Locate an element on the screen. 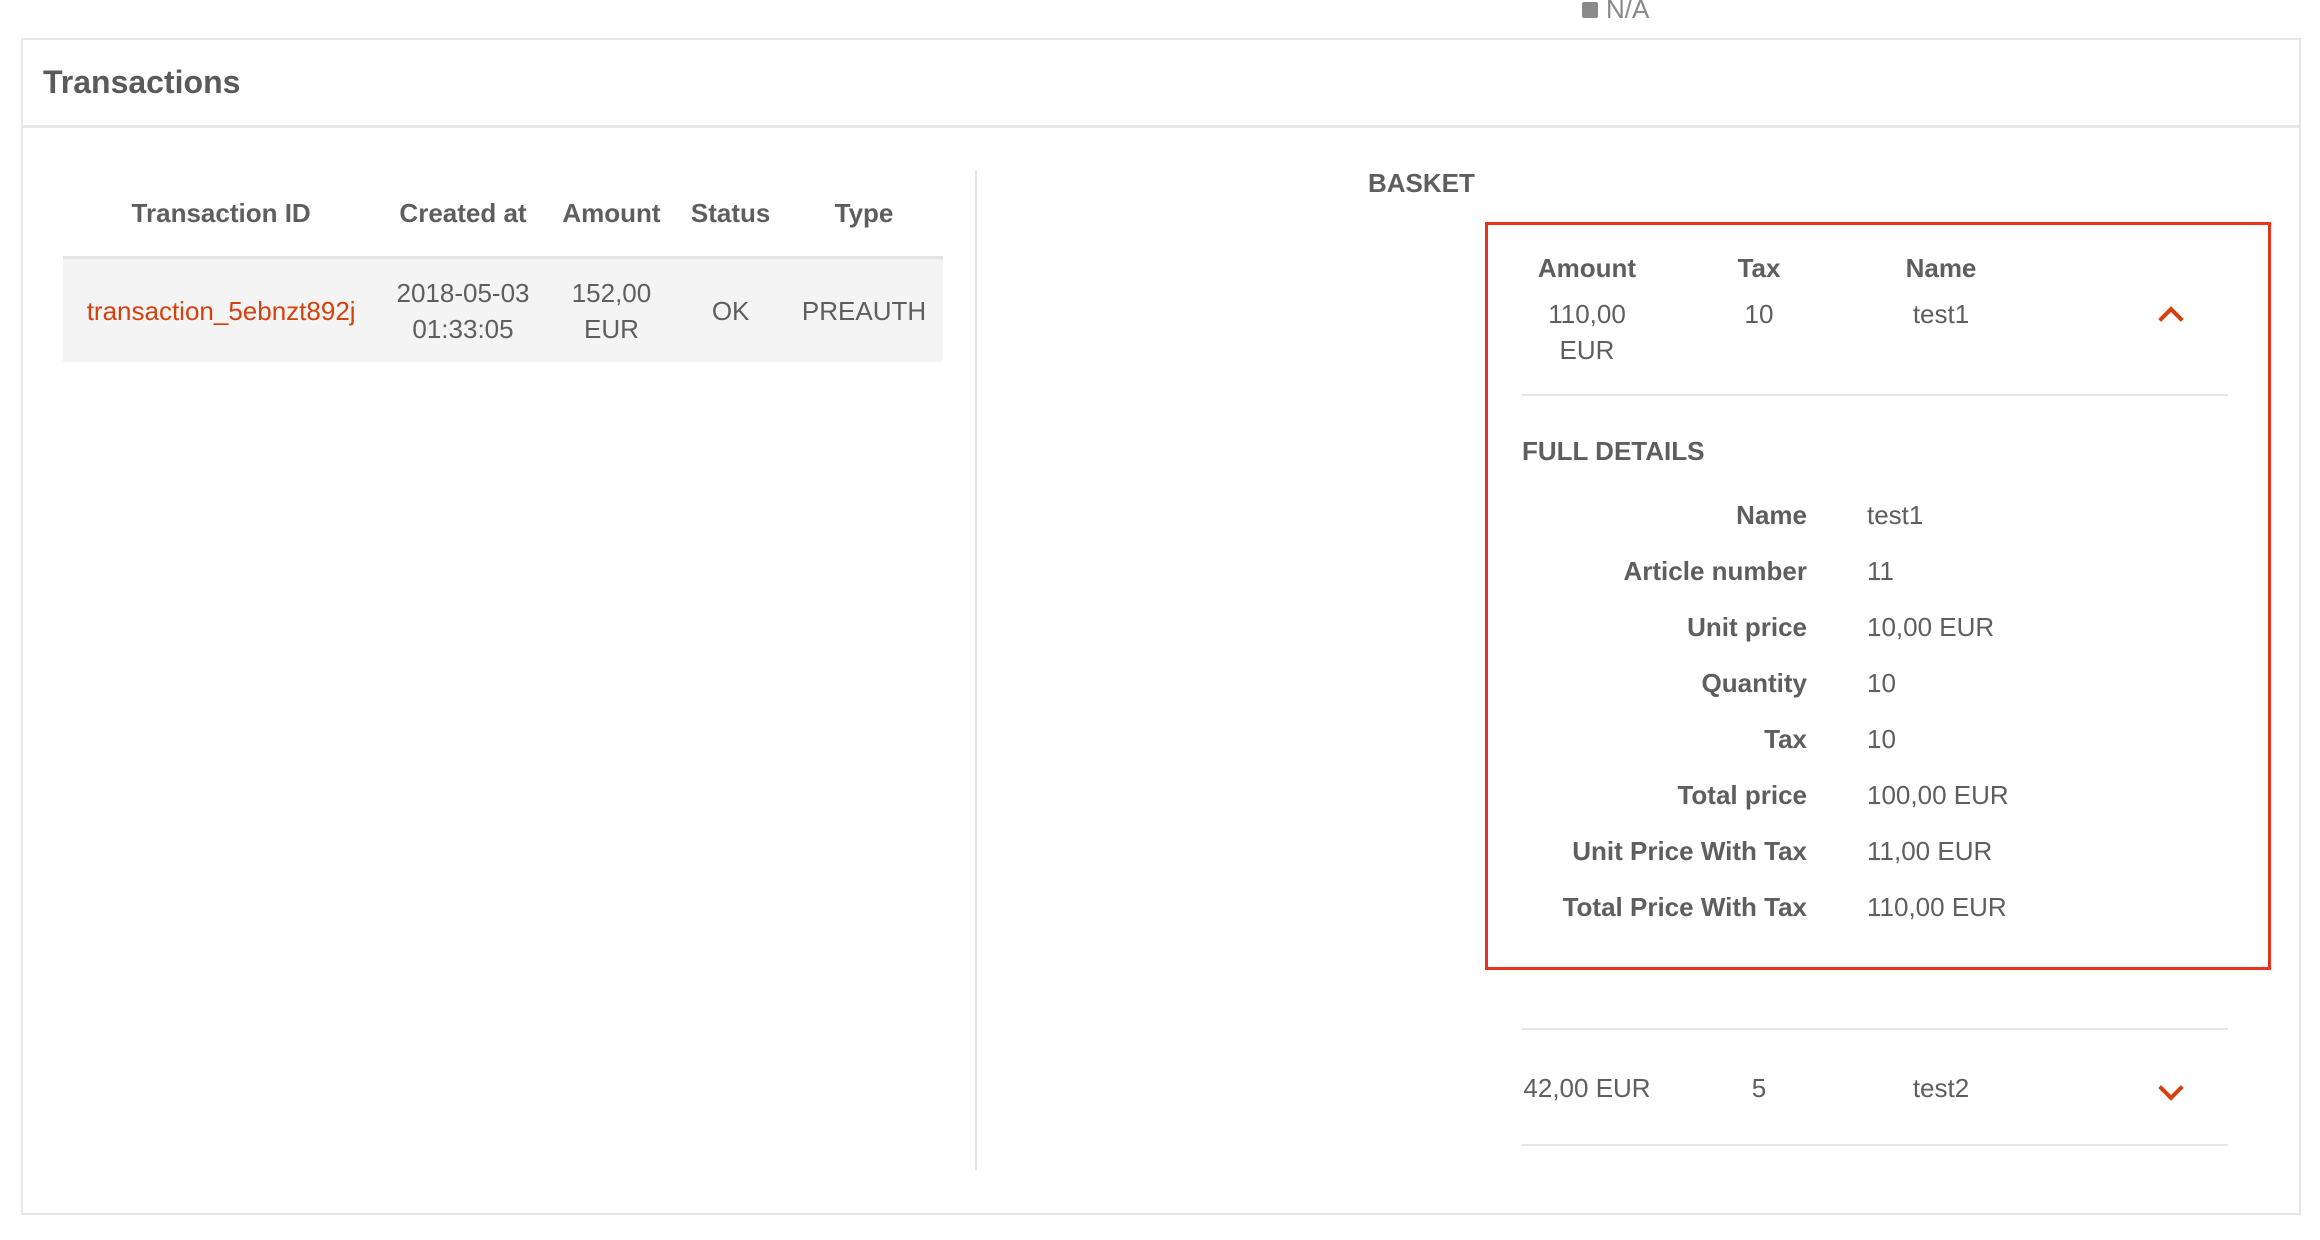 The image size is (2320, 1240). created-date: 2018-05-03 is located at coordinates (463, 292).